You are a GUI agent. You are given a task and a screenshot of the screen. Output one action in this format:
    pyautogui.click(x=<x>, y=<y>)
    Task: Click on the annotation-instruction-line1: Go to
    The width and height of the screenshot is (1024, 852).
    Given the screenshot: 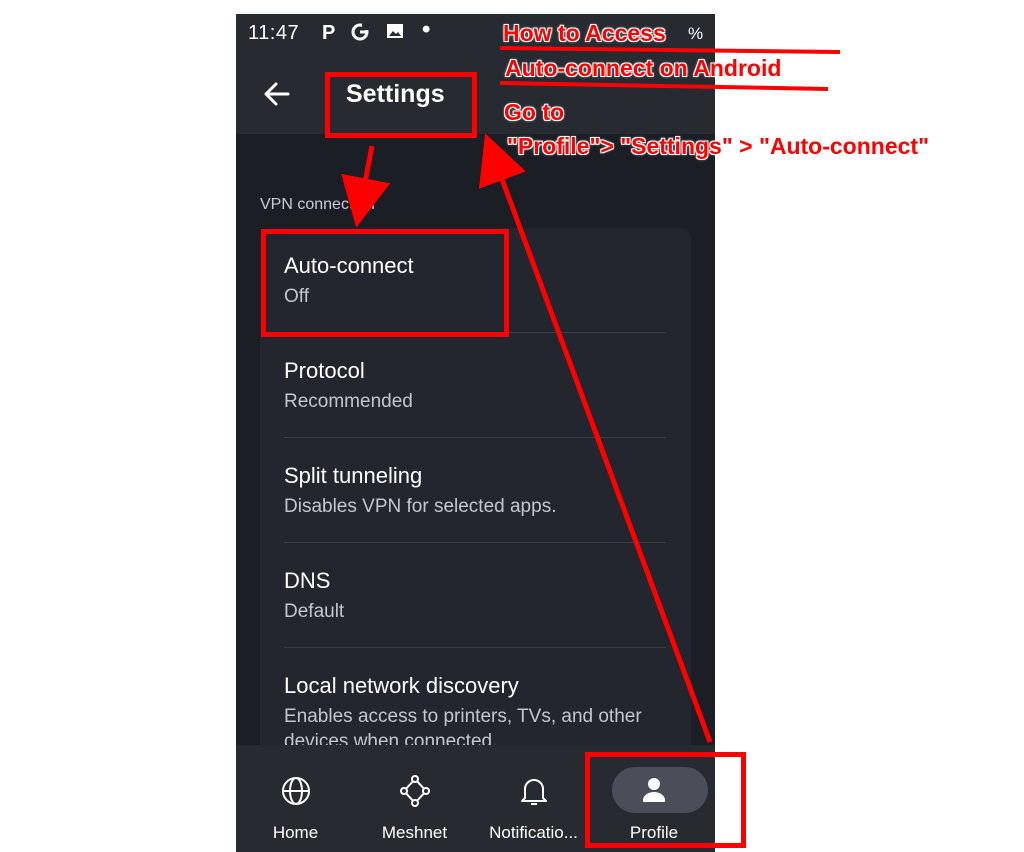 What is the action you would take?
    pyautogui.click(x=534, y=112)
    